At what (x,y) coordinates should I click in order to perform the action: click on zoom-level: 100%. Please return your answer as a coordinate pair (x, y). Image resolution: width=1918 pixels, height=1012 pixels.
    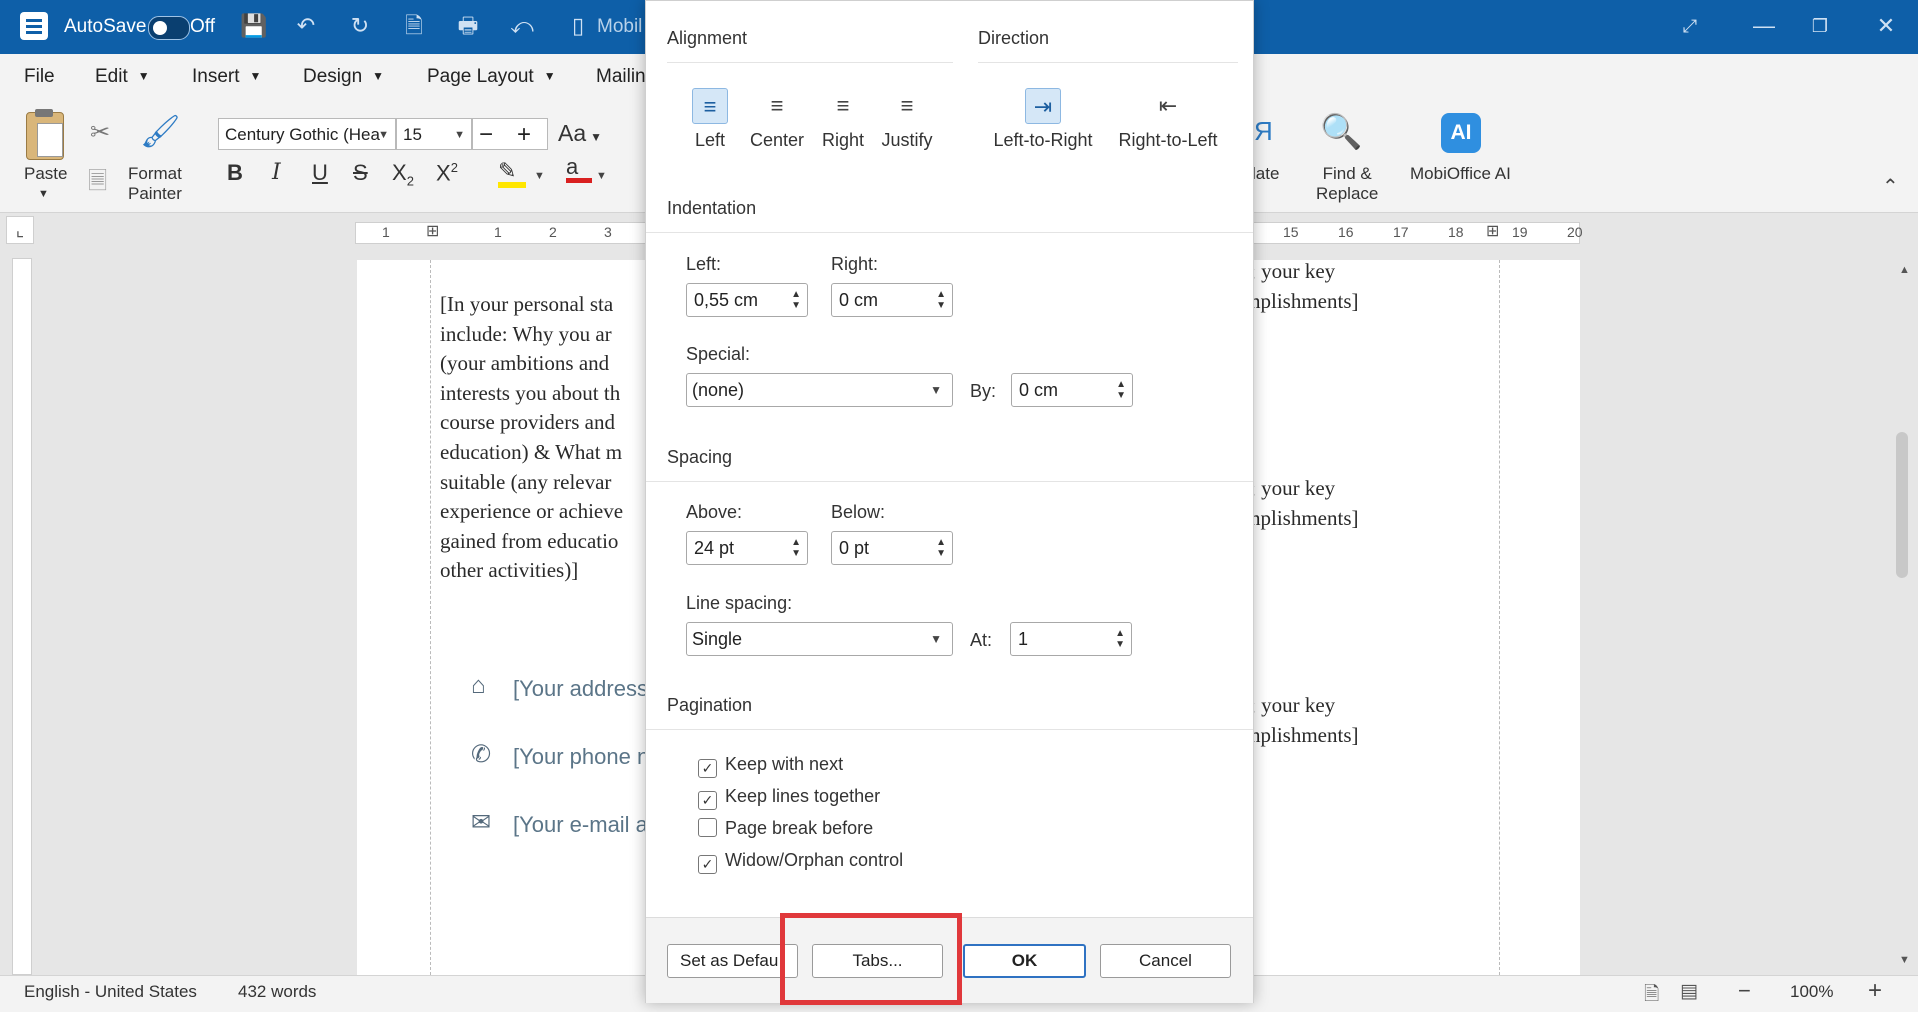
    Looking at the image, I should click on (1811, 992).